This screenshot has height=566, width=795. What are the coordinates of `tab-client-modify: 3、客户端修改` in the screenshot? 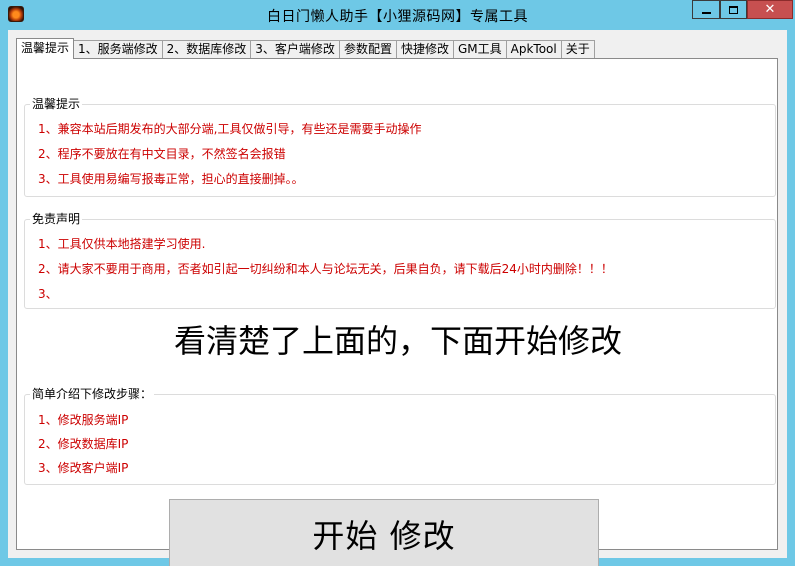 It's located at (295, 49).